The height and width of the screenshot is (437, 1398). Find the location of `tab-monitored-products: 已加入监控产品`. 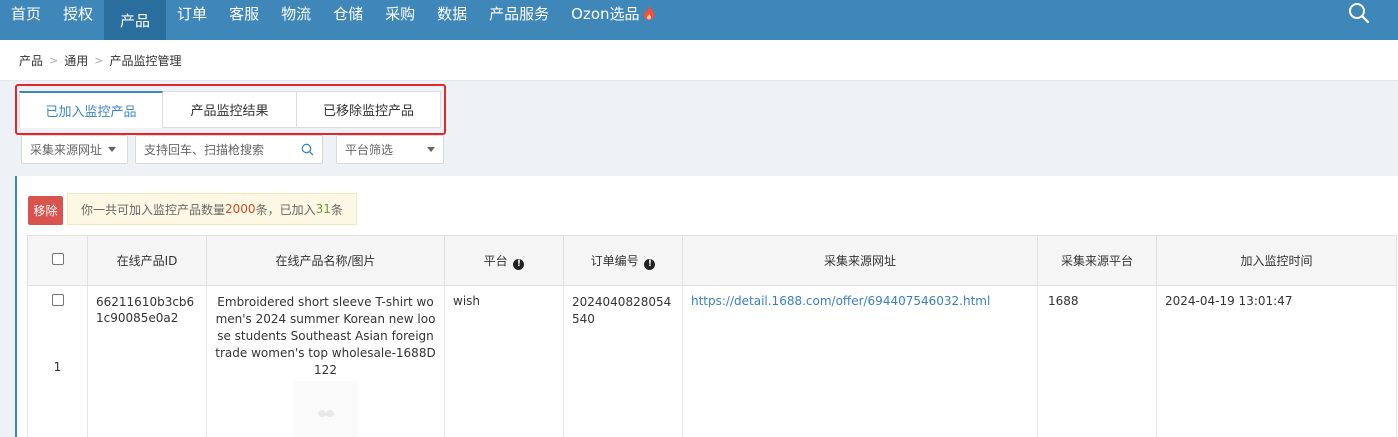

tab-monitored-products: 已加入监控产品 is located at coordinates (91, 109).